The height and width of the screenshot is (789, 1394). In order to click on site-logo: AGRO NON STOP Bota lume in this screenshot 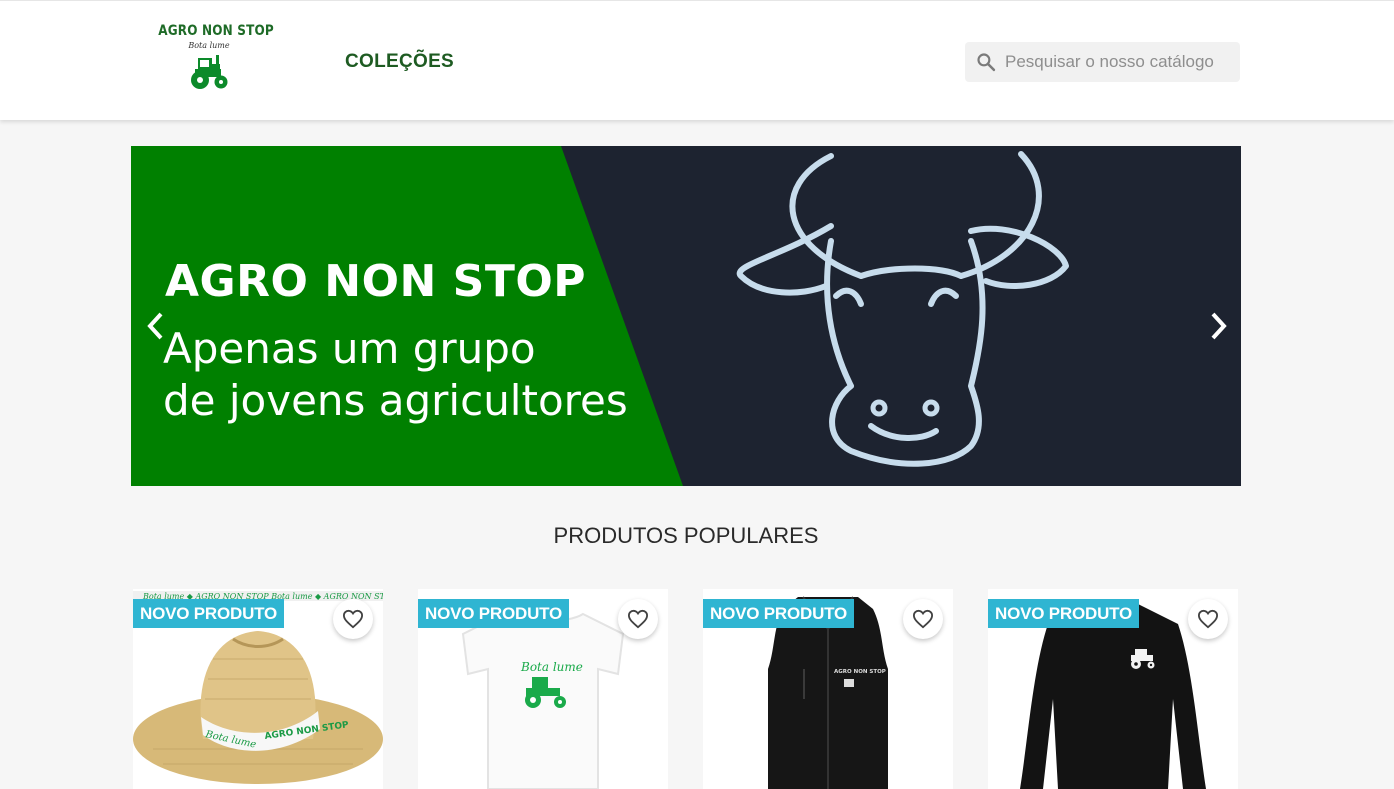, I will do `click(212, 60)`.